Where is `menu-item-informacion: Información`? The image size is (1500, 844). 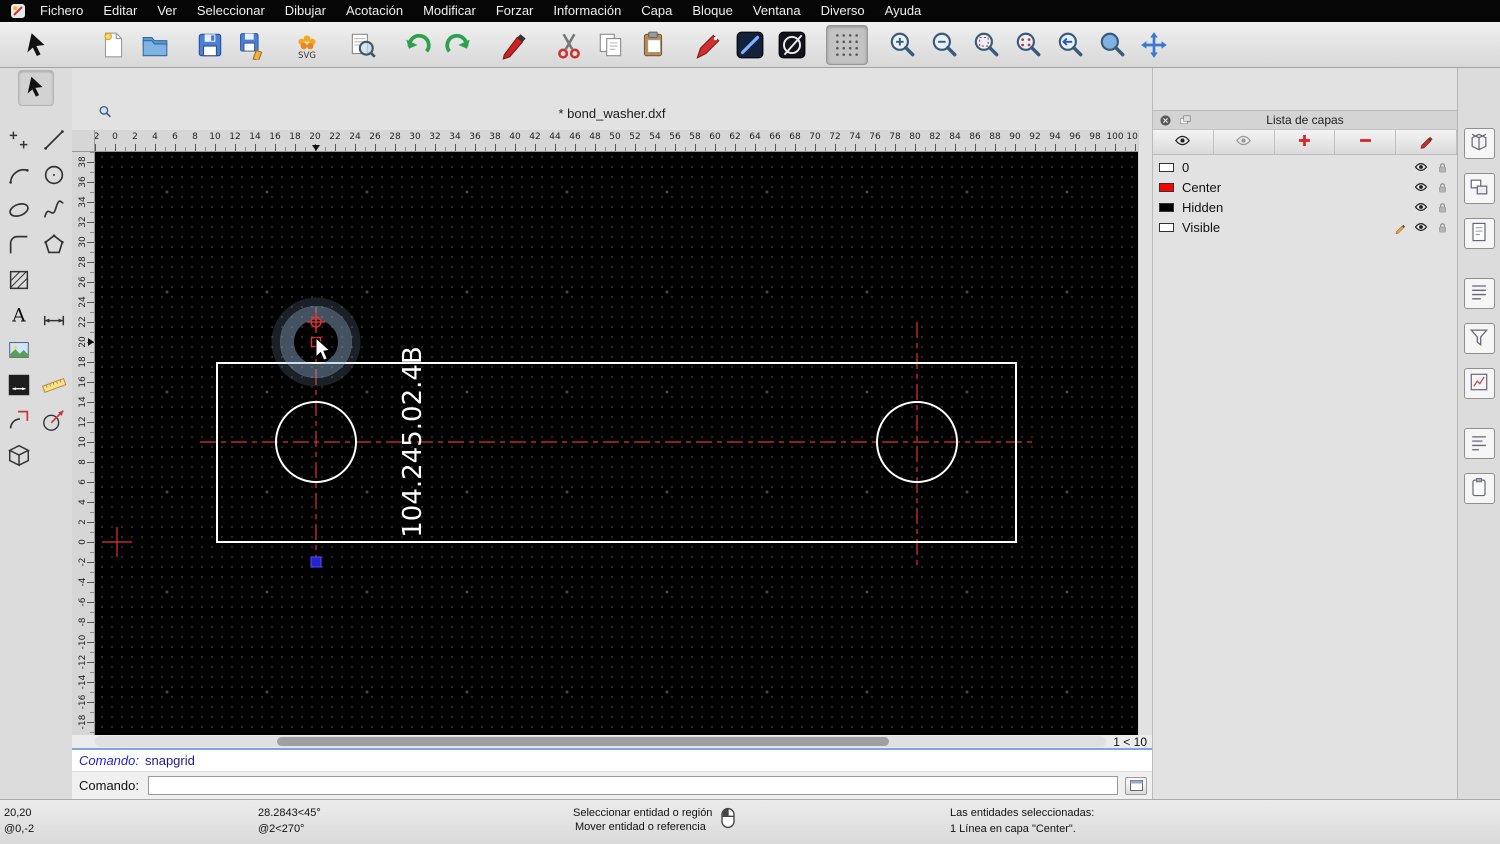
menu-item-informacion: Información is located at coordinates (587, 11).